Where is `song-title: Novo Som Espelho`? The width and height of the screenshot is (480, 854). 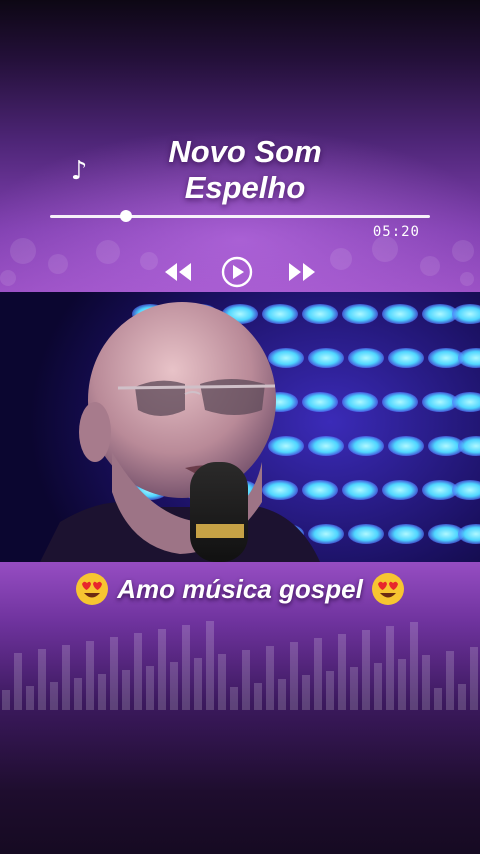
song-title: Novo Som Espelho is located at coordinates (245, 170).